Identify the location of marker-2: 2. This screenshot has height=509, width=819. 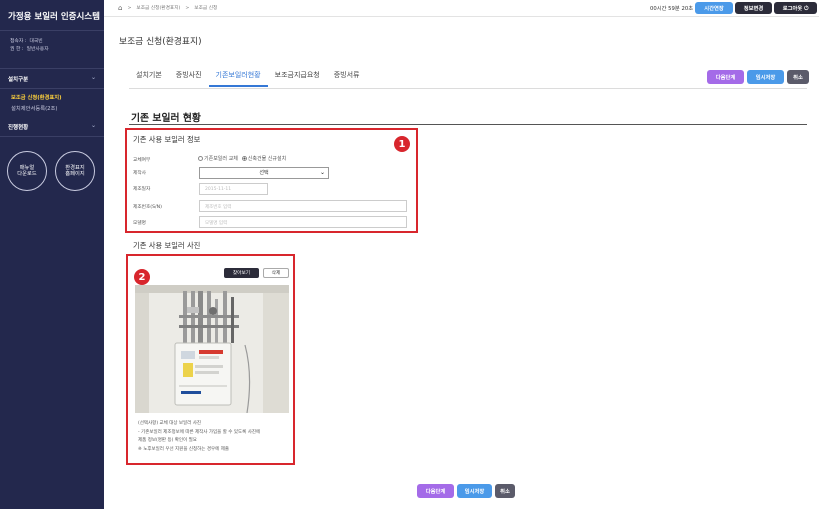
(142, 277).